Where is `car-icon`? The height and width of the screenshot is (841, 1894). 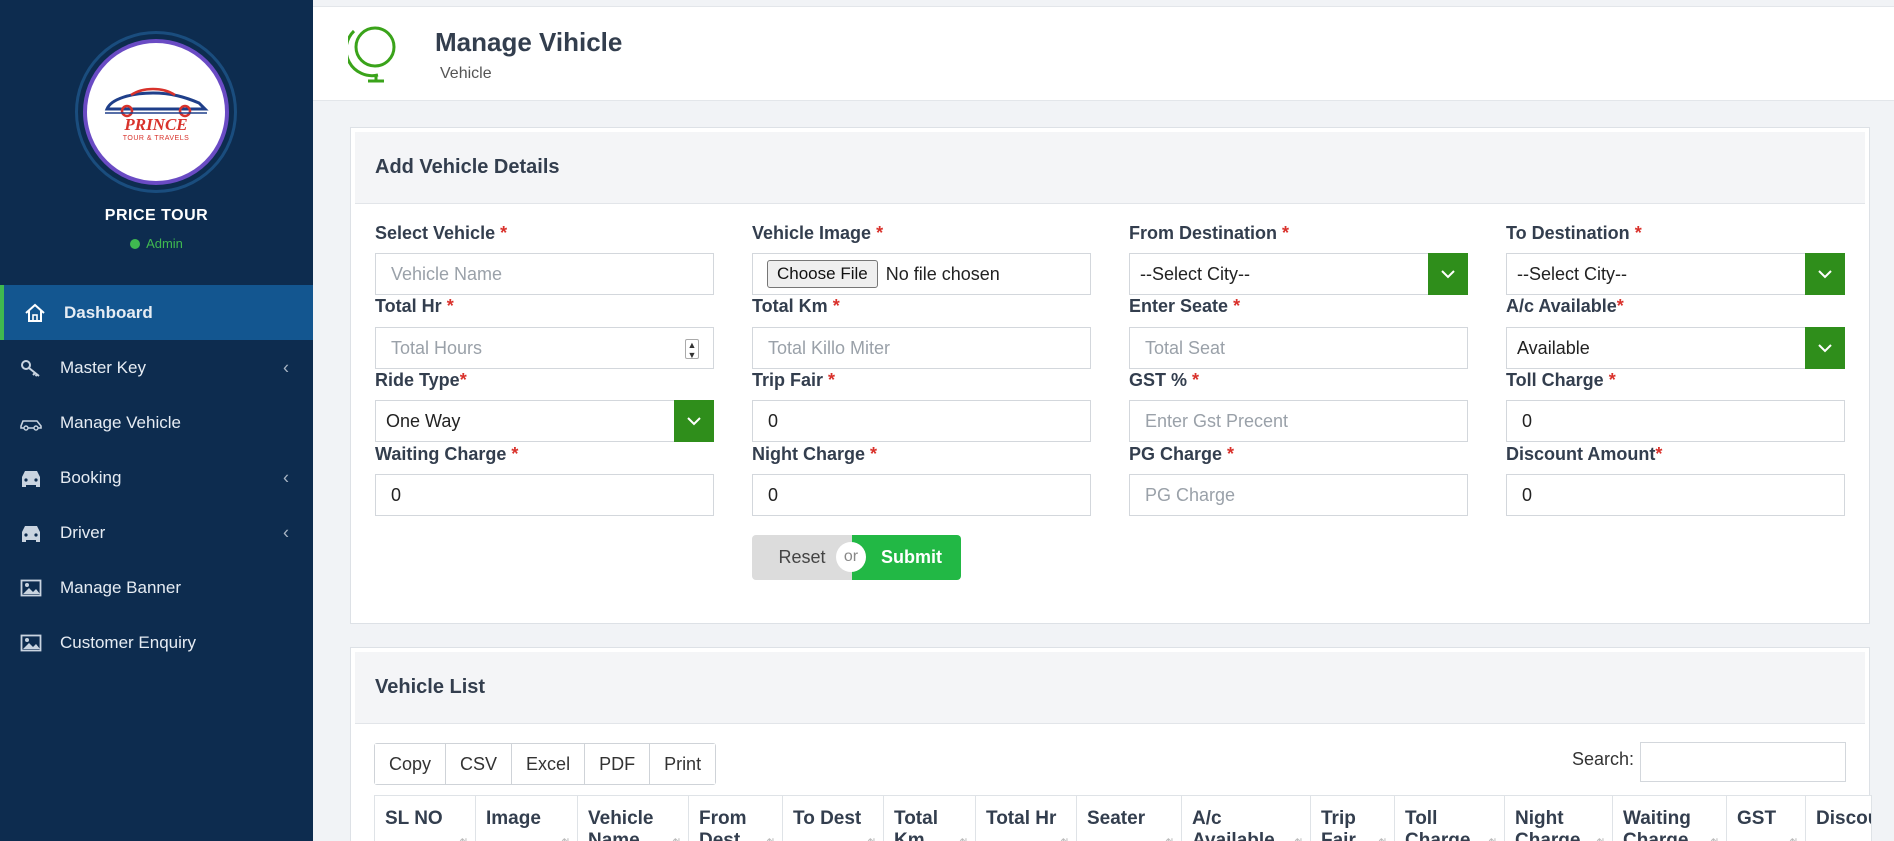 car-icon is located at coordinates (31, 423).